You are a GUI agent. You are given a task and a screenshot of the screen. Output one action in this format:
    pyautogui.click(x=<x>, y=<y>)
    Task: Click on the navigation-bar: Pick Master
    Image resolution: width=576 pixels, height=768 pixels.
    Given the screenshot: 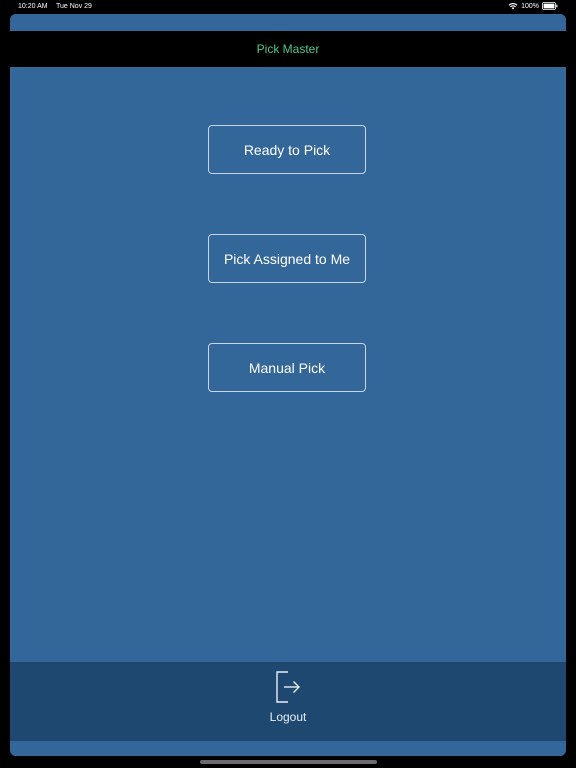 What is the action you would take?
    pyautogui.click(x=288, y=49)
    